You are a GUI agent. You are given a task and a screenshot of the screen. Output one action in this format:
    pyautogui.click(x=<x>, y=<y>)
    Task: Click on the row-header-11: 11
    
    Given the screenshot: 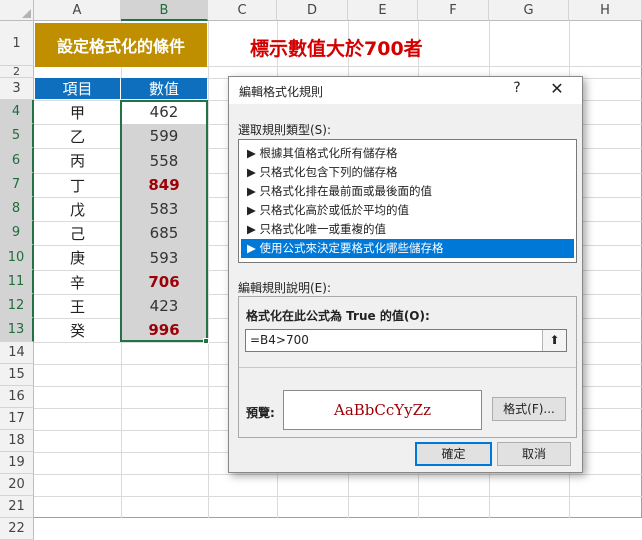 What is the action you would take?
    pyautogui.click(x=17, y=282)
    